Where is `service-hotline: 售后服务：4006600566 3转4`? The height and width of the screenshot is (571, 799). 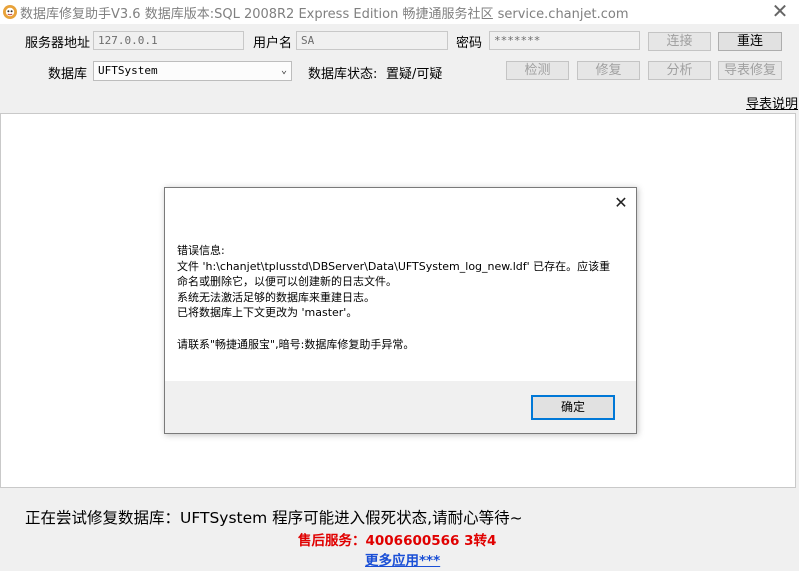
service-hotline: 售后服务：4006600566 3转4 is located at coordinates (397, 541).